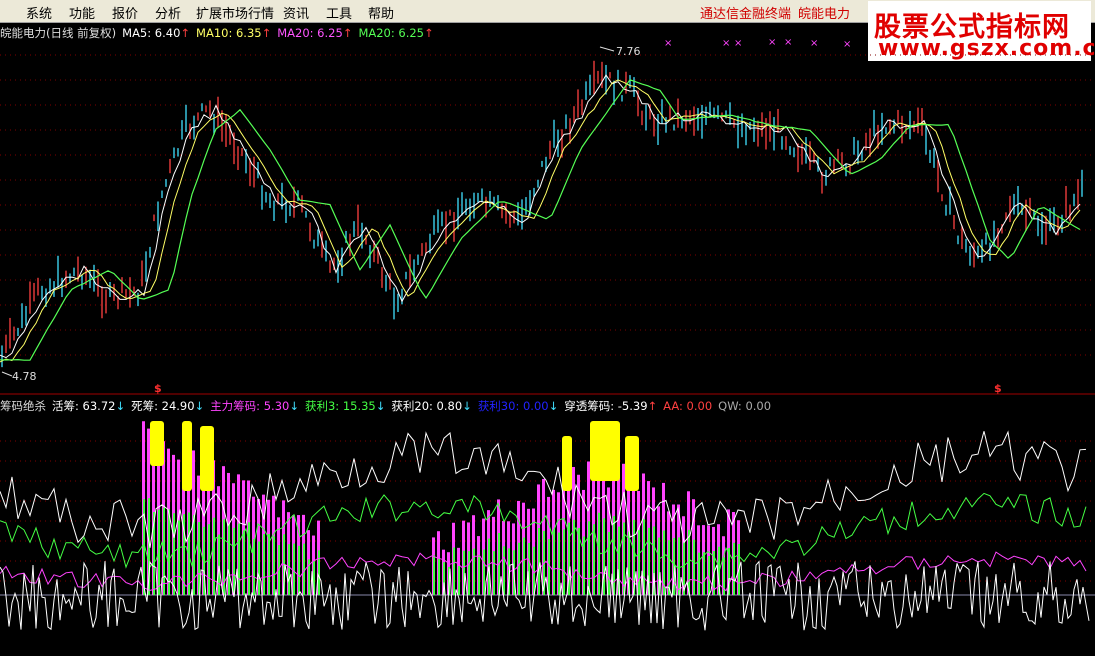 This screenshot has width=1095, height=656. Describe the element at coordinates (24, 376) in the screenshot. I see `low-price-label: 4.78` at that location.